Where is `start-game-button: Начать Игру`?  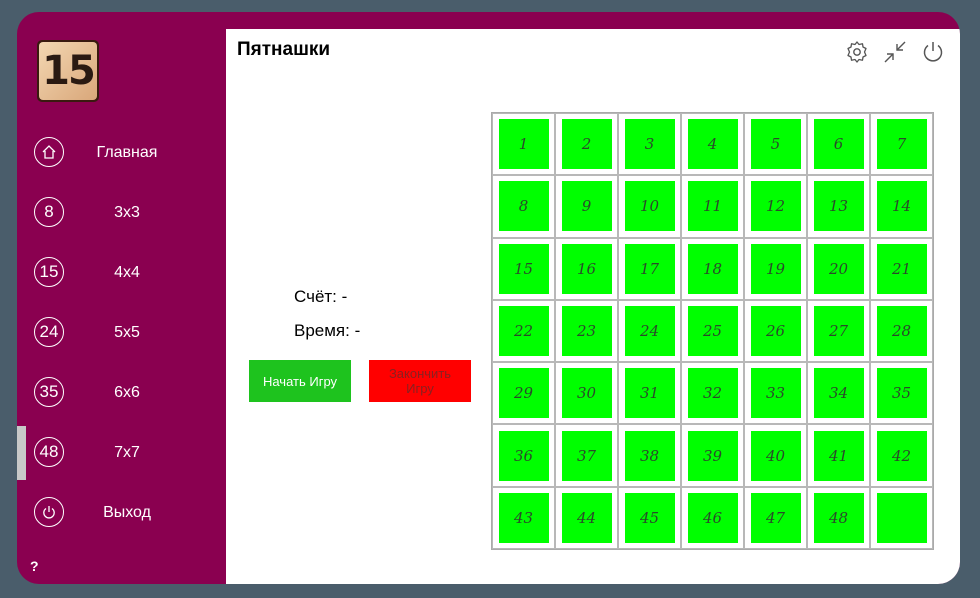
start-game-button: Начать Игру is located at coordinates (300, 381).